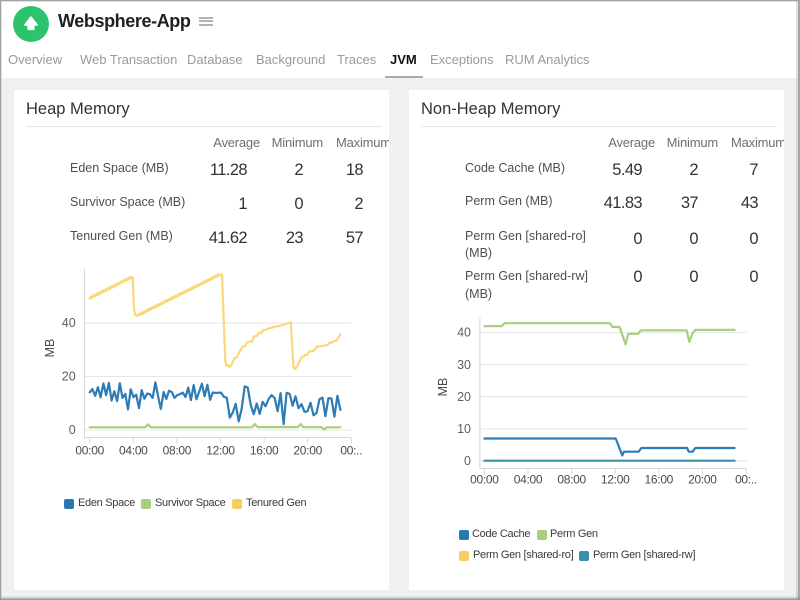 This screenshot has height=600, width=800. What do you see at coordinates (464, 429) in the screenshot?
I see `svg-text: 10` at bounding box center [464, 429].